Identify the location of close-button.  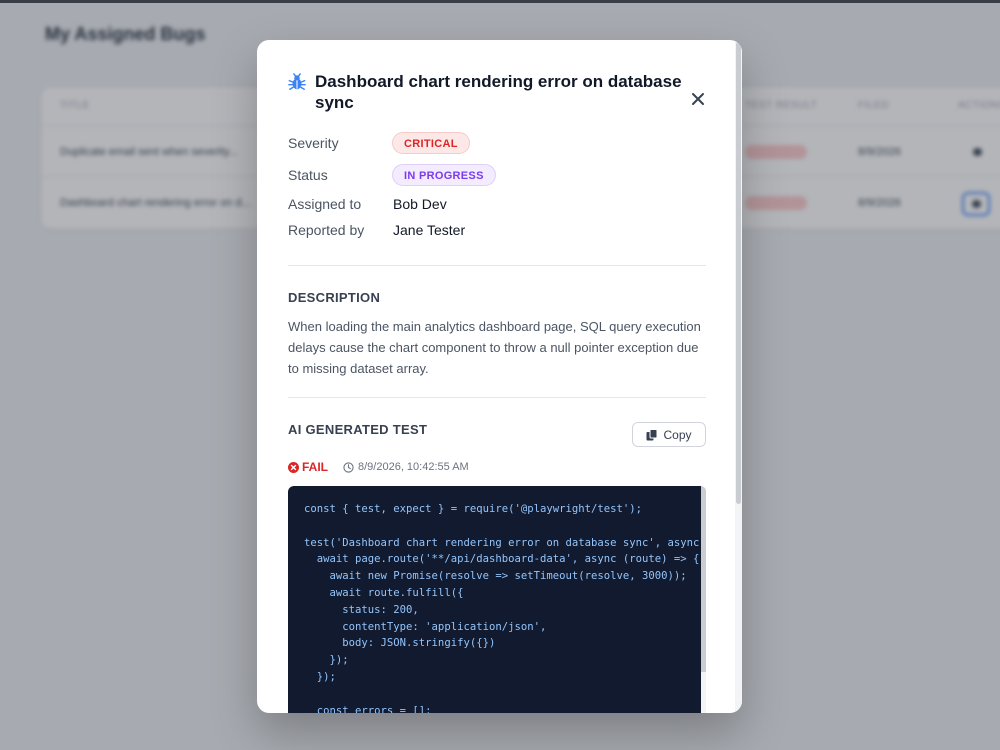
(698, 99).